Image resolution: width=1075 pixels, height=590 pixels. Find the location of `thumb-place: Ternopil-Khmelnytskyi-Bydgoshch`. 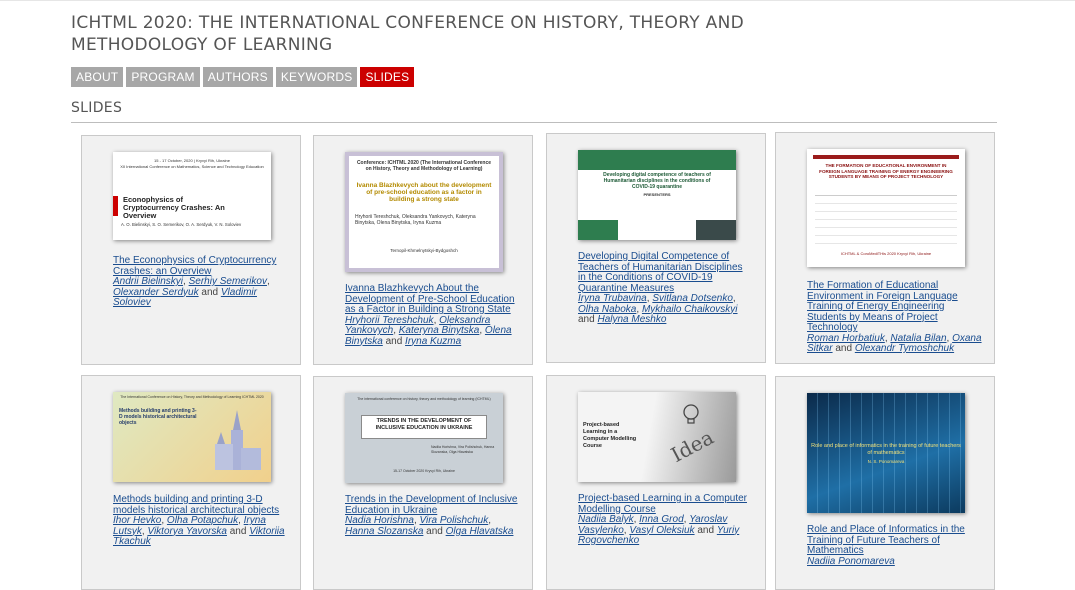

thumb-place: Ternopil-Khmelnytskyi-Bydgoshch is located at coordinates (424, 250).